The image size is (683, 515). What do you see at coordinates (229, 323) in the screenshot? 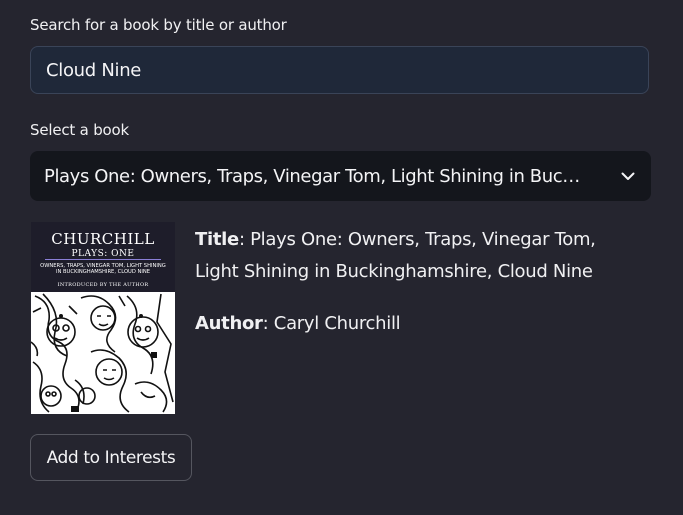
I see `author-key: Author` at bounding box center [229, 323].